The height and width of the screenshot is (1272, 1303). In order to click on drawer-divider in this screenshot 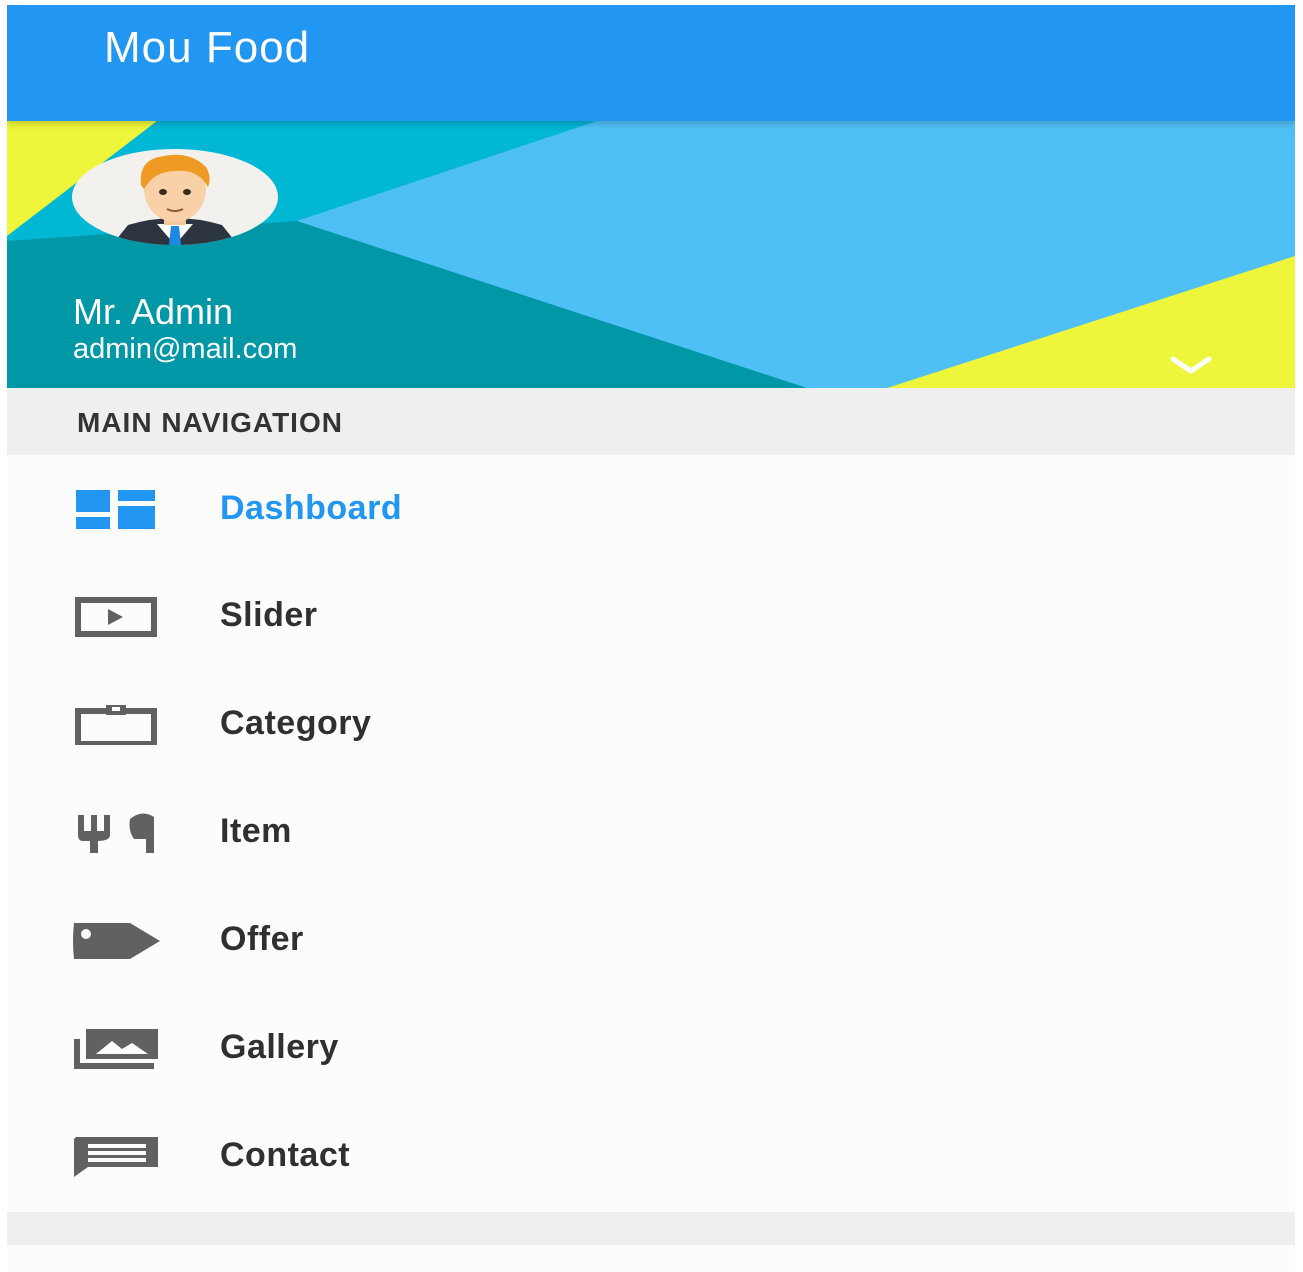, I will do `click(651, 1228)`.